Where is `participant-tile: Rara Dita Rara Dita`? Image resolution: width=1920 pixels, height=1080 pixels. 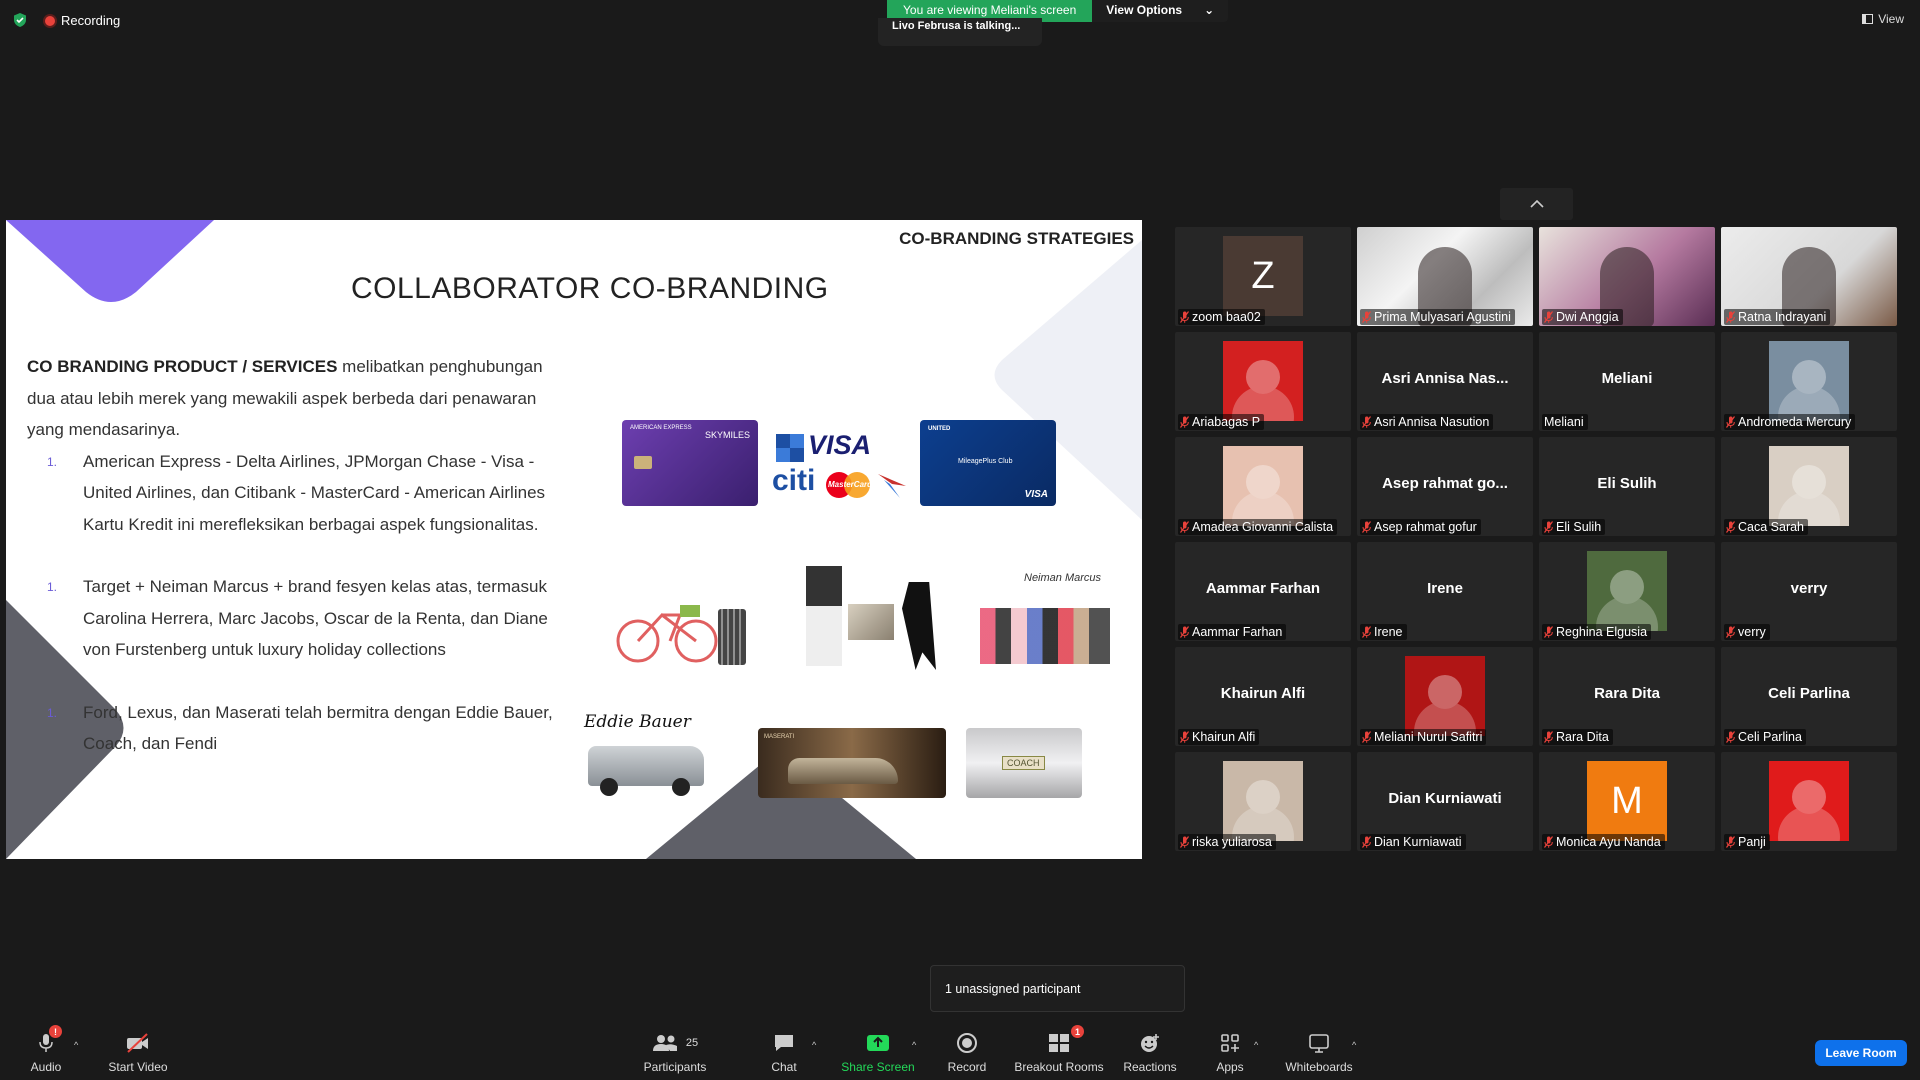
participant-tile: Rara Dita Rara Dita is located at coordinates (1627, 696).